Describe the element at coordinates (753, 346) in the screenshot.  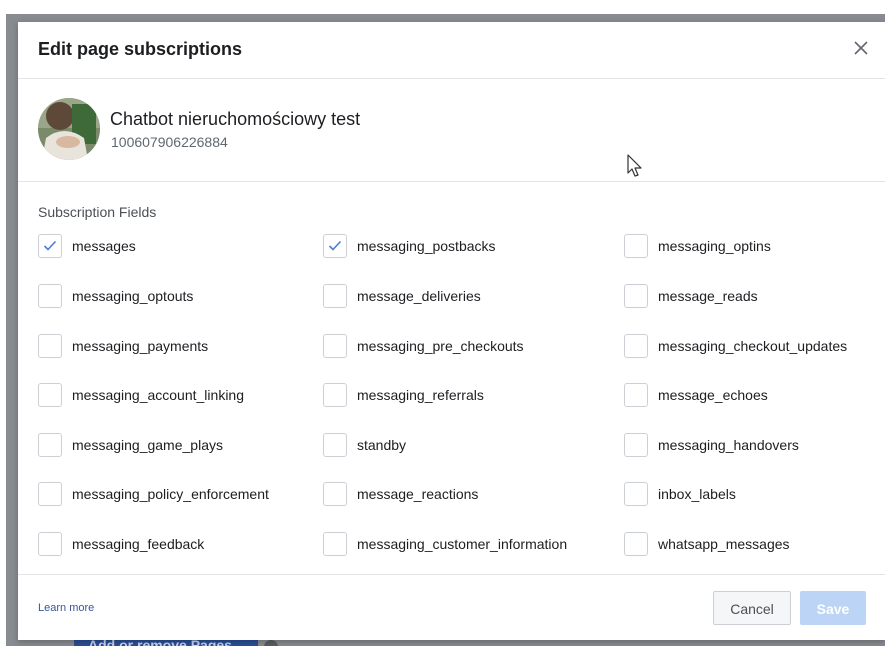
I see `subscription-field-label: messaging_checkout_updates` at that location.